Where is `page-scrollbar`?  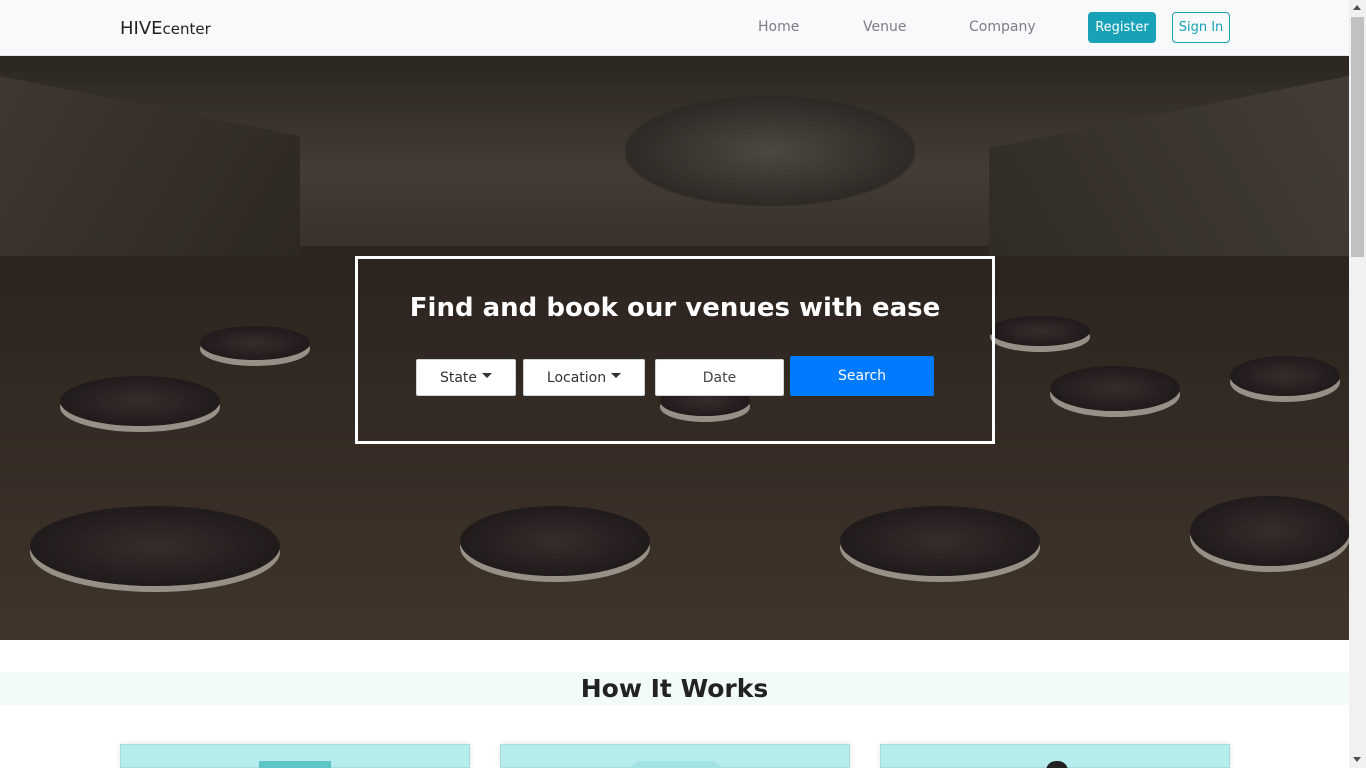
page-scrollbar is located at coordinates (1357, 384).